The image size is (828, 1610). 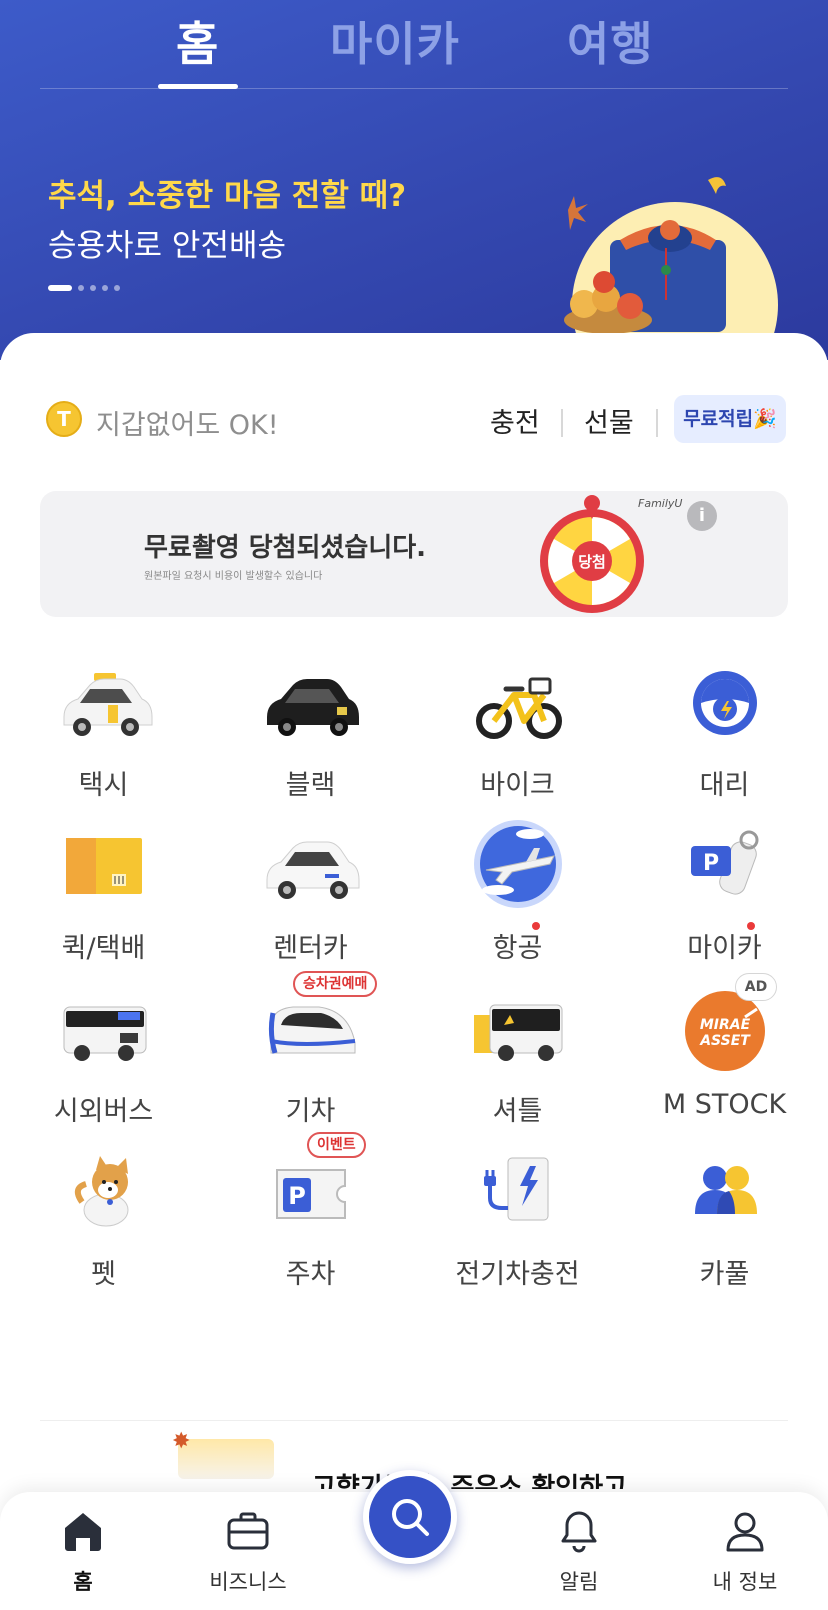 I want to click on service-parking: P 이벤트 주차, so click(x=310, y=1222).